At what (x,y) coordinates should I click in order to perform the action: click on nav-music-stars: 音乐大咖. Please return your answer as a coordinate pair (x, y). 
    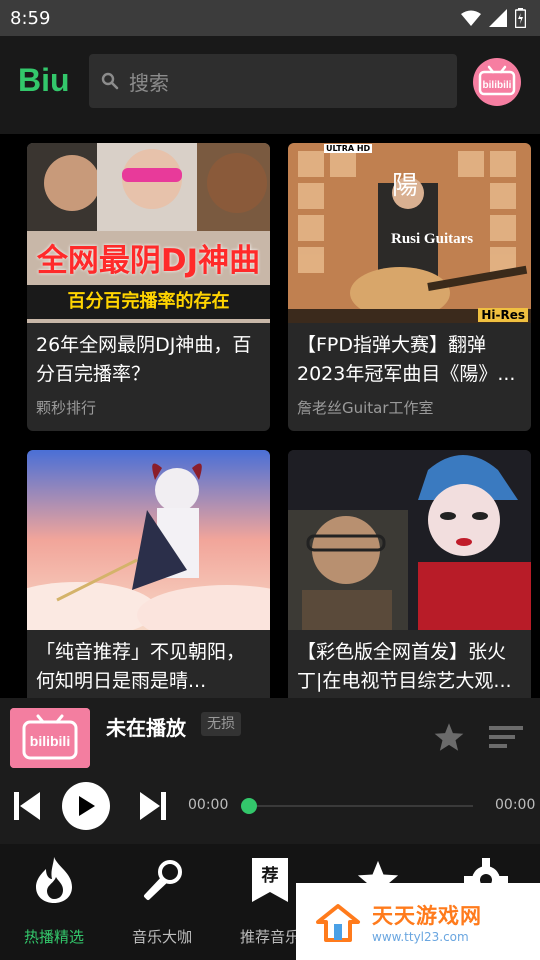
    Looking at the image, I should click on (162, 902).